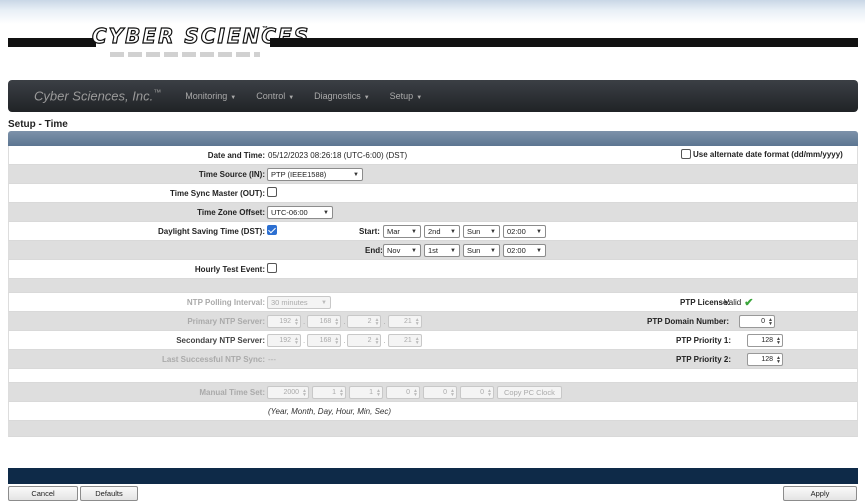  Describe the element at coordinates (765, 359) in the screenshot. I see `ptp-priority2-input: 128 ▲ ▼` at that location.